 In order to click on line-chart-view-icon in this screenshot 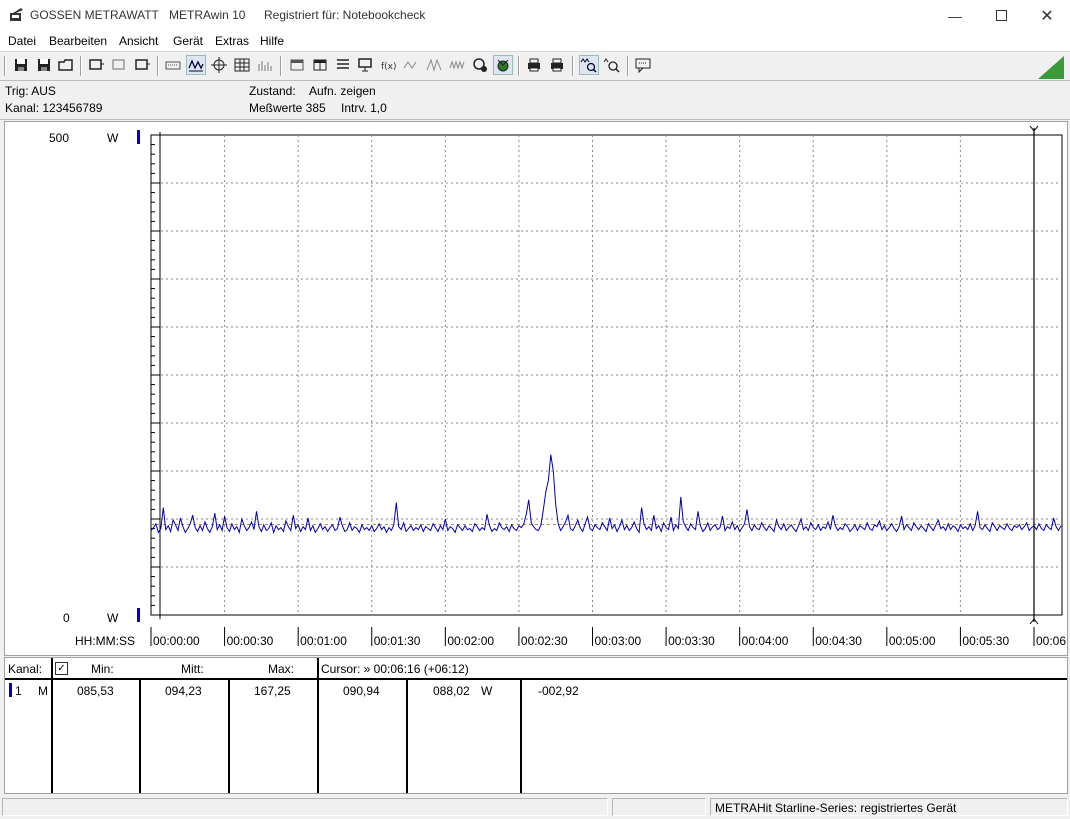, I will do `click(196, 65)`.